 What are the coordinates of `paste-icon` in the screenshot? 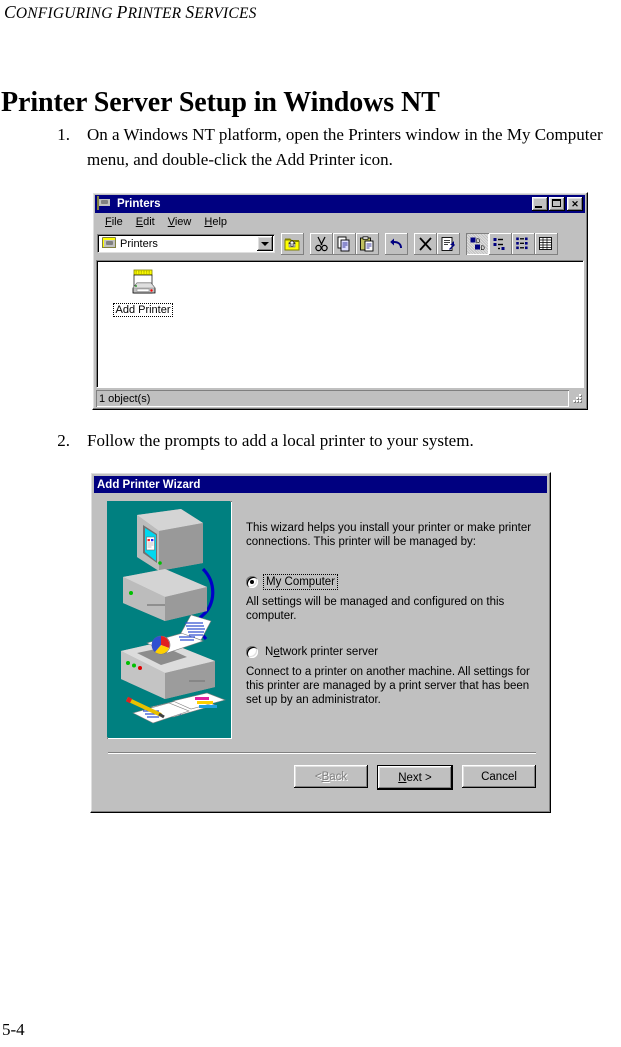 It's located at (367, 243).